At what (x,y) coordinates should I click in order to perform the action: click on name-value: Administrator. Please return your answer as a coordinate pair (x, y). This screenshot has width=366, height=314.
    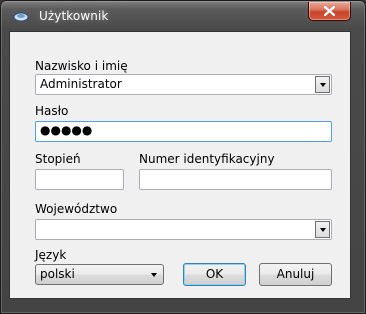
    Looking at the image, I should click on (81, 84).